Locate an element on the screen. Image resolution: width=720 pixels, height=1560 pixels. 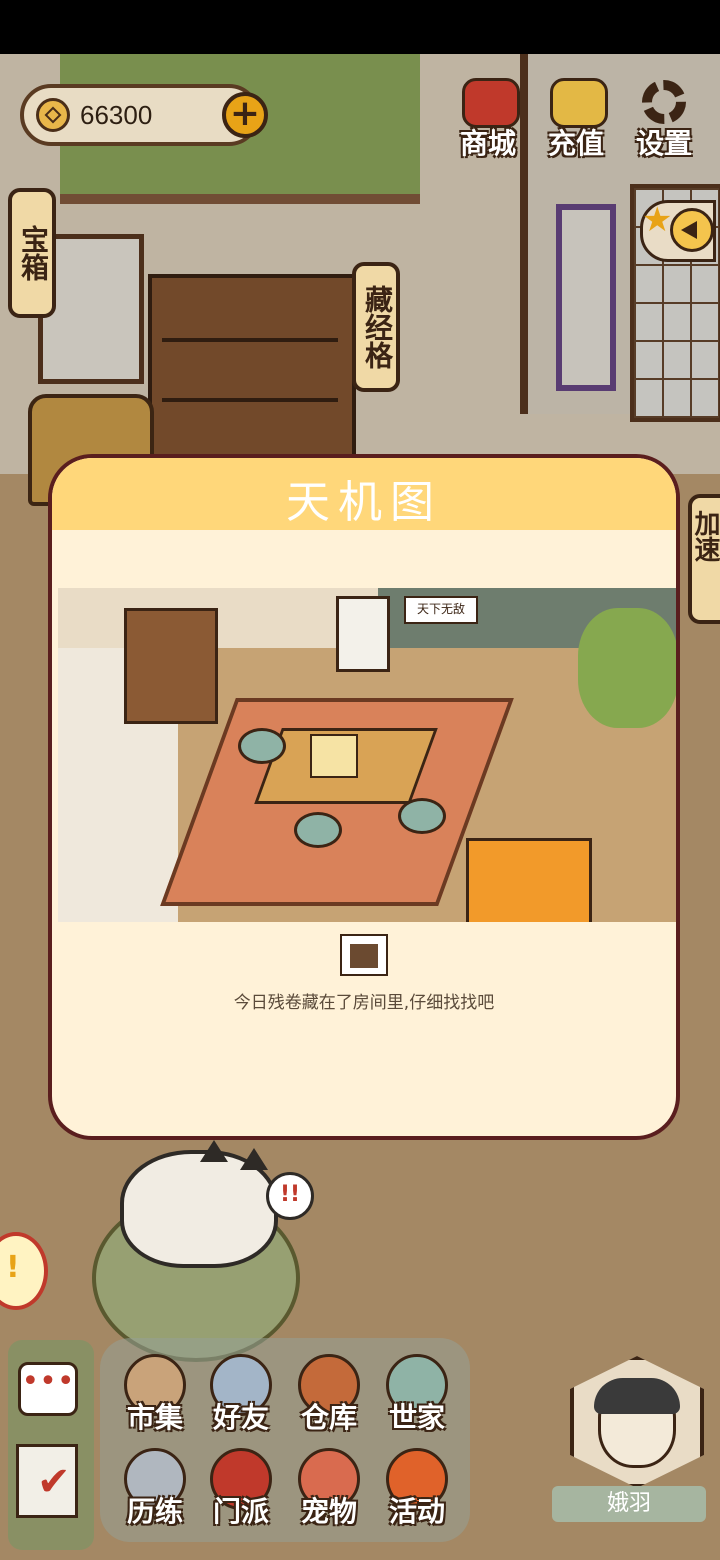
gear-icon is located at coordinates (664, 102).